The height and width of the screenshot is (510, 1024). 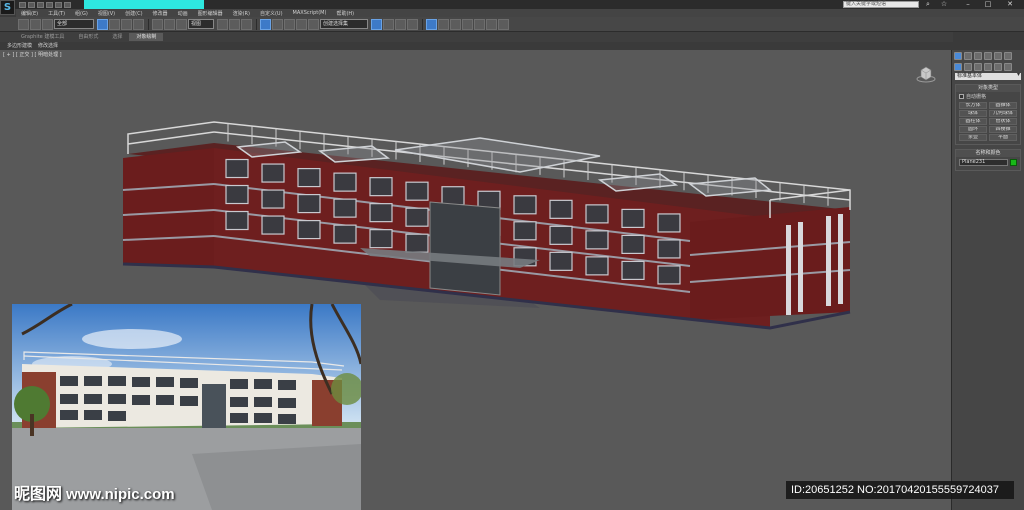 I want to click on helpers-icon, so click(x=998, y=66).